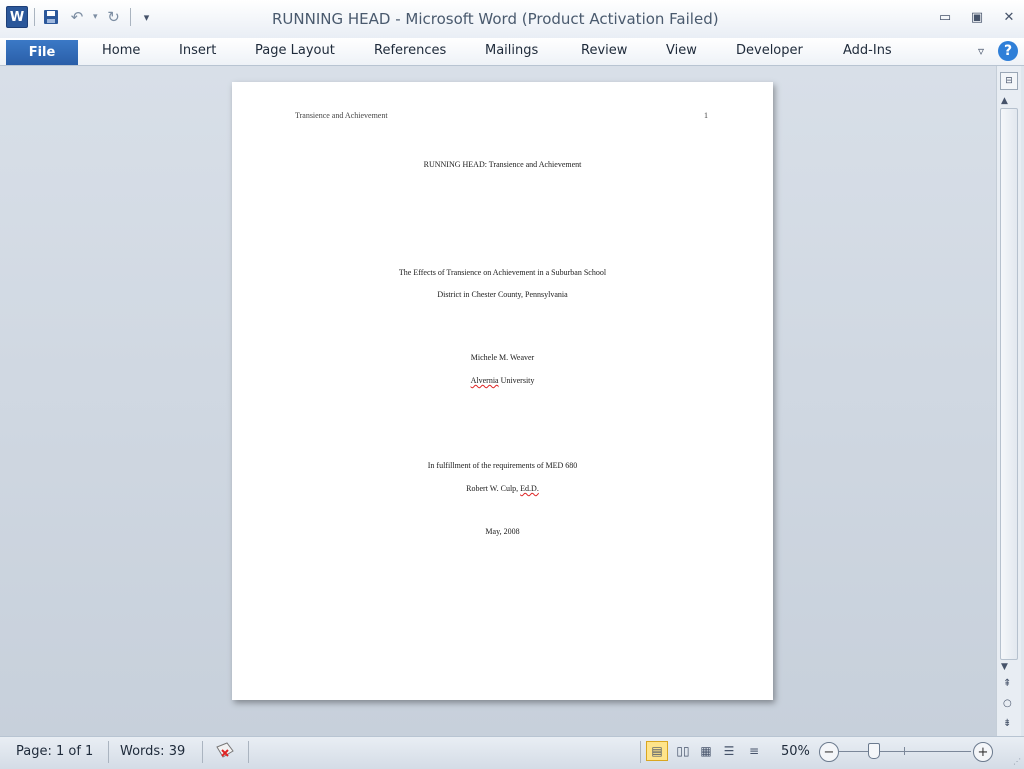 Image resolution: width=1024 pixels, height=769 pixels. I want to click on tab-references: References, so click(410, 50).